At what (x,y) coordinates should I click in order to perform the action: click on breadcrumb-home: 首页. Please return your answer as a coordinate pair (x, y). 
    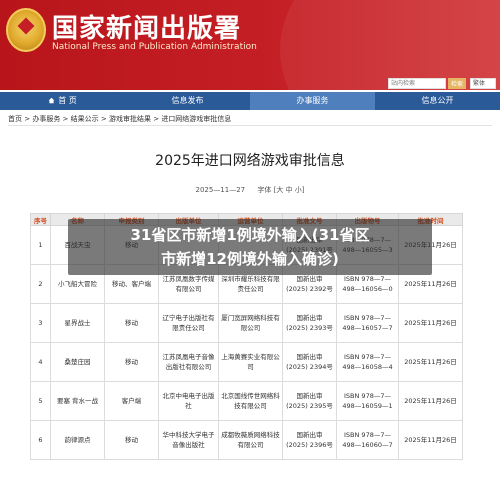
    Looking at the image, I should click on (15, 119).